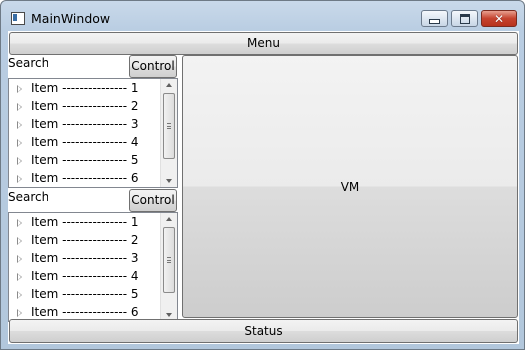 Image resolution: width=525 pixels, height=350 pixels. What do you see at coordinates (71, 18) in the screenshot?
I see `window-title: MainWindow` at bounding box center [71, 18].